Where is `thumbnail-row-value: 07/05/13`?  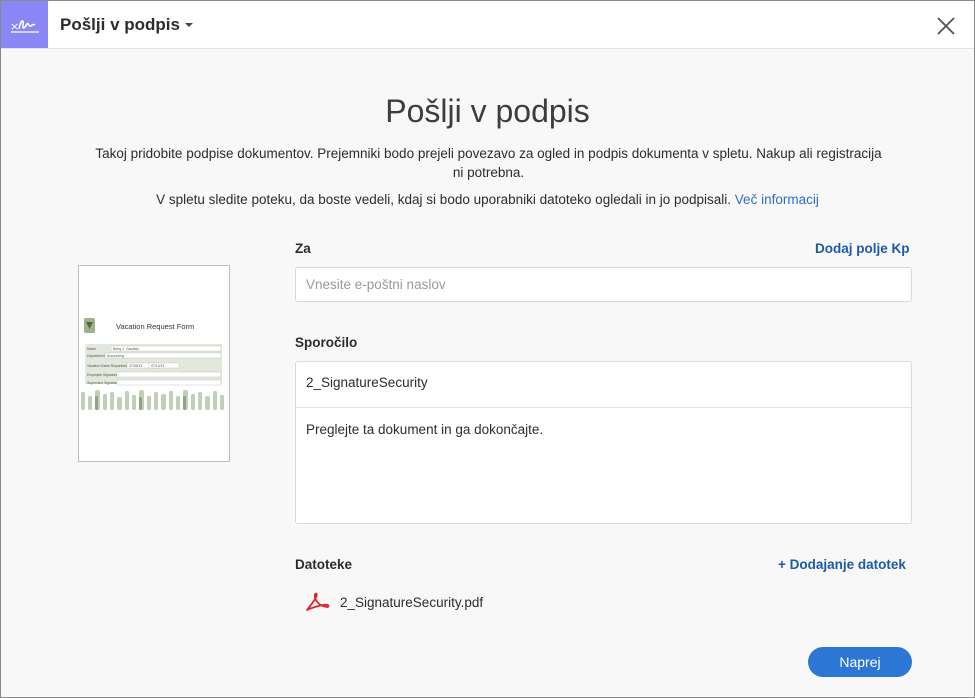 thumbnail-row-value: 07/05/13 is located at coordinates (135, 366).